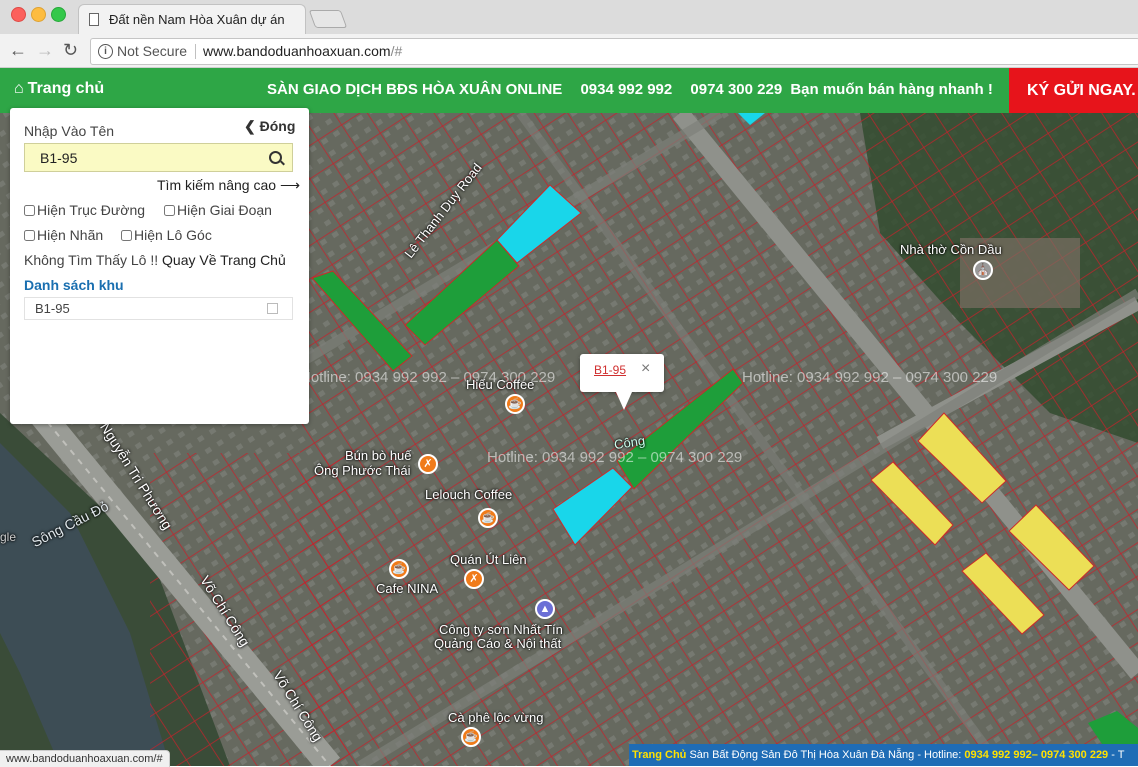  I want to click on home-link: ⌂ Trang chủ, so click(59, 89).